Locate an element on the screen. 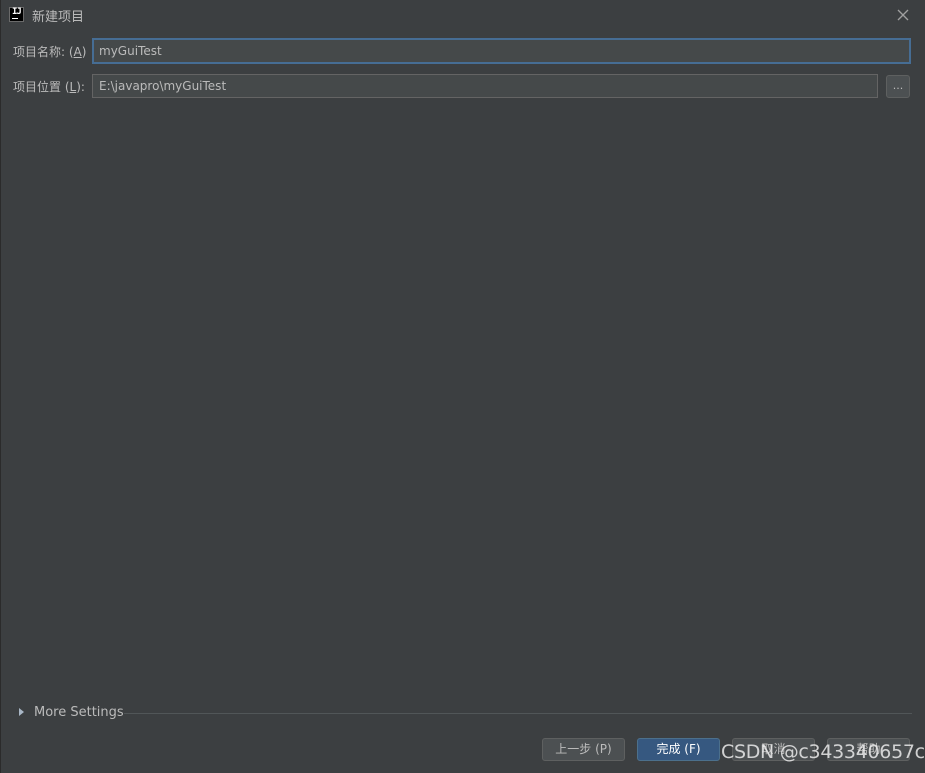  project-location-label: 项目位置 (L): is located at coordinates (49, 87).